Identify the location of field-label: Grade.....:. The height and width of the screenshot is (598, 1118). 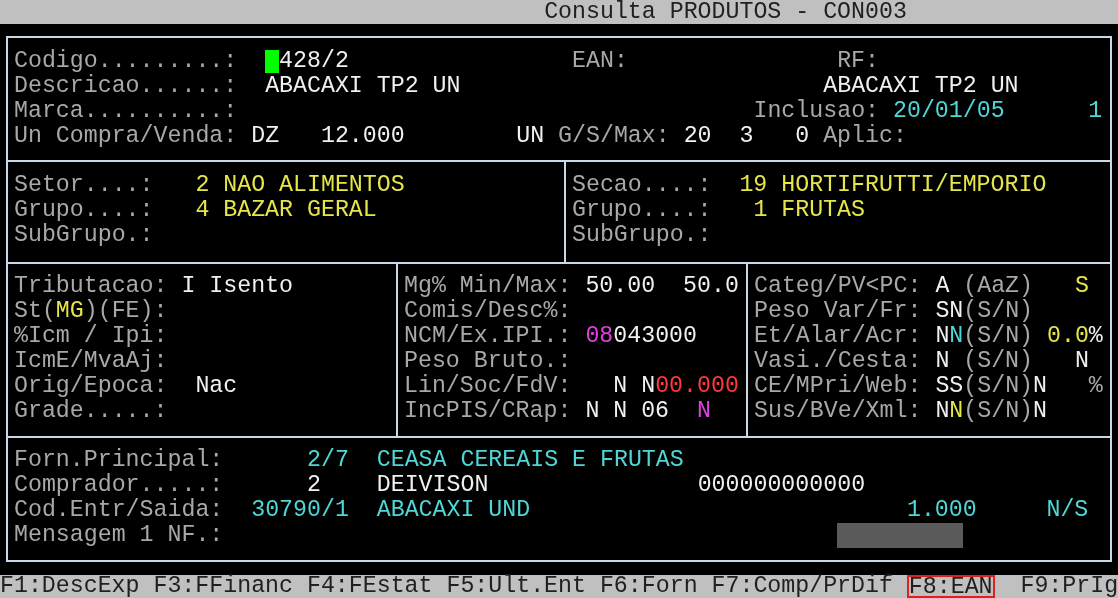
(91, 411).